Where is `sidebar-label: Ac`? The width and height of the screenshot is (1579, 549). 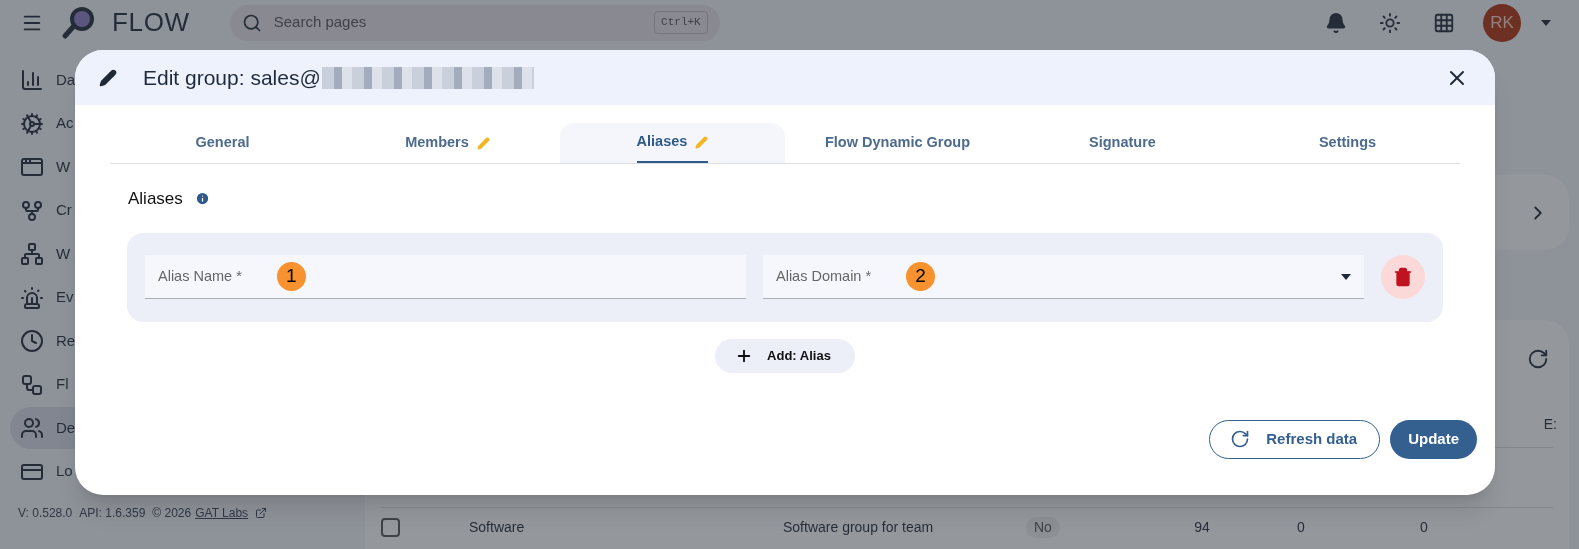 sidebar-label: Ac is located at coordinates (65, 123).